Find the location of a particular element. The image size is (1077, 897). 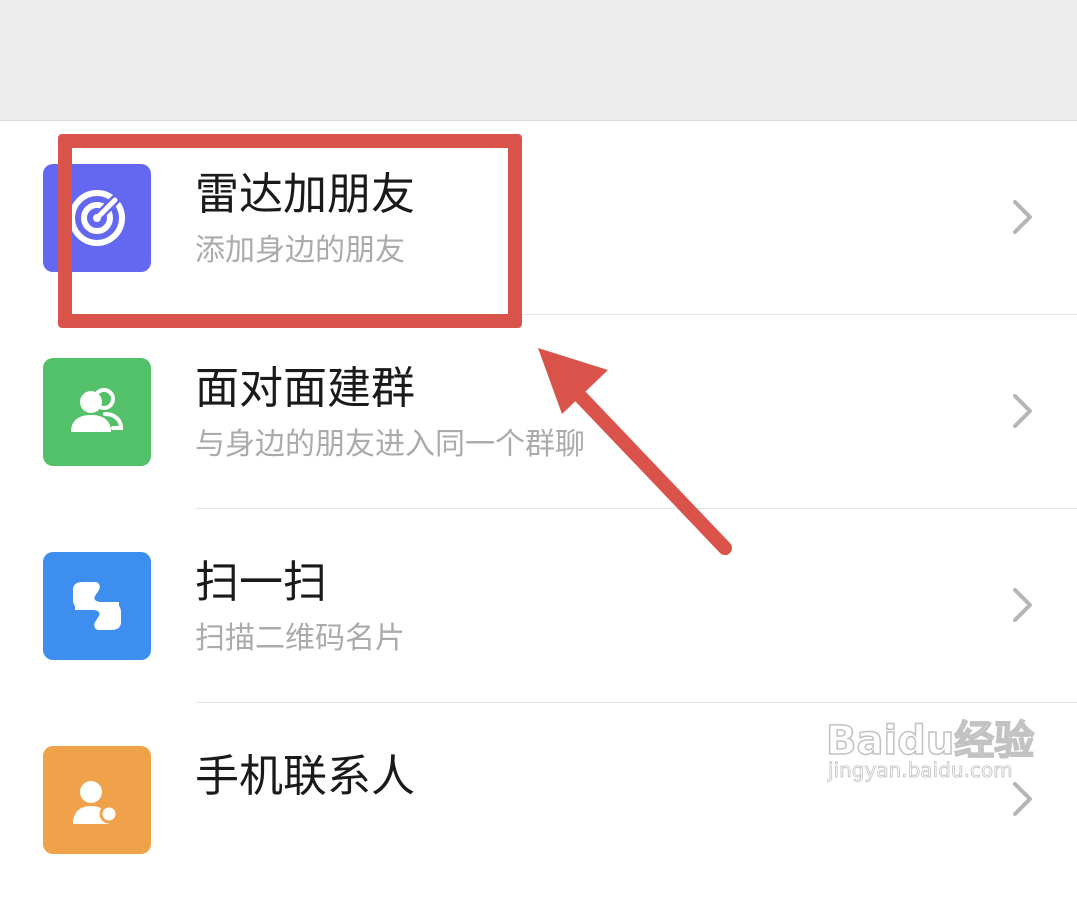

item-title: 扫一扫 is located at coordinates (261, 582).